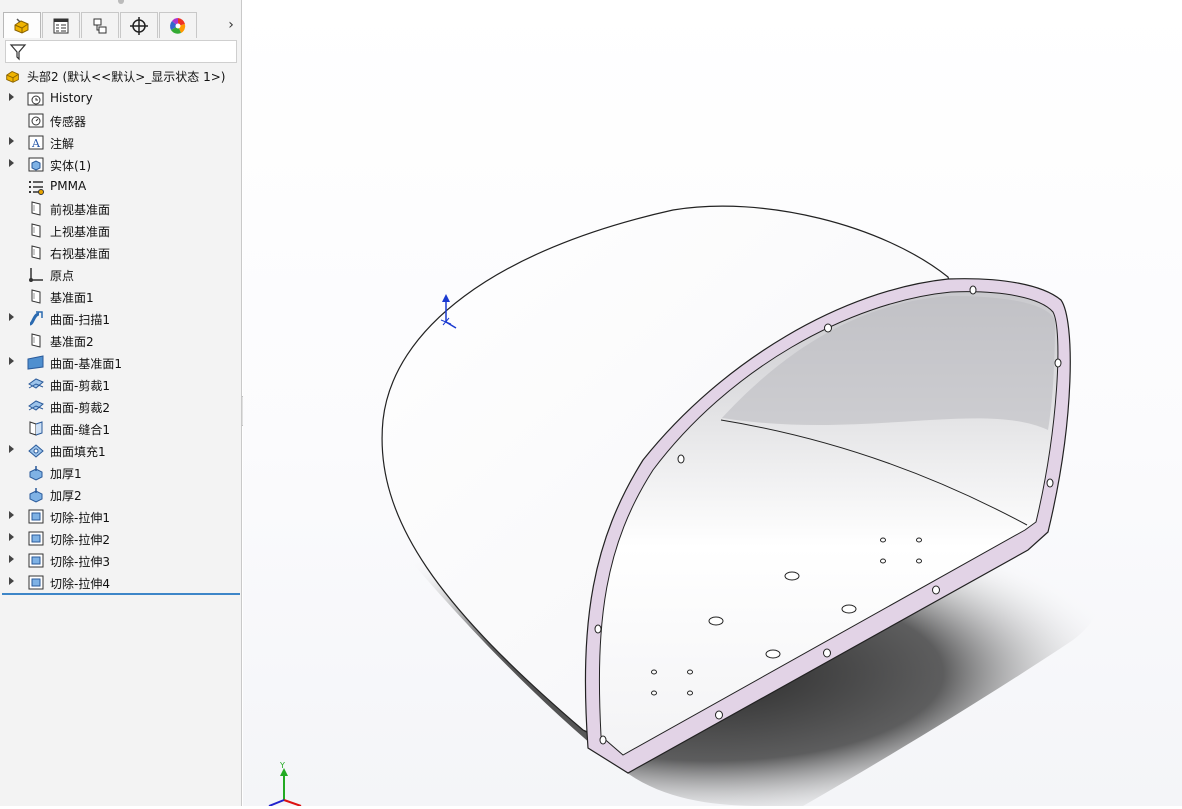  What do you see at coordinates (120, 230) in the screenshot?
I see `tree-item: 上视基准面` at bounding box center [120, 230].